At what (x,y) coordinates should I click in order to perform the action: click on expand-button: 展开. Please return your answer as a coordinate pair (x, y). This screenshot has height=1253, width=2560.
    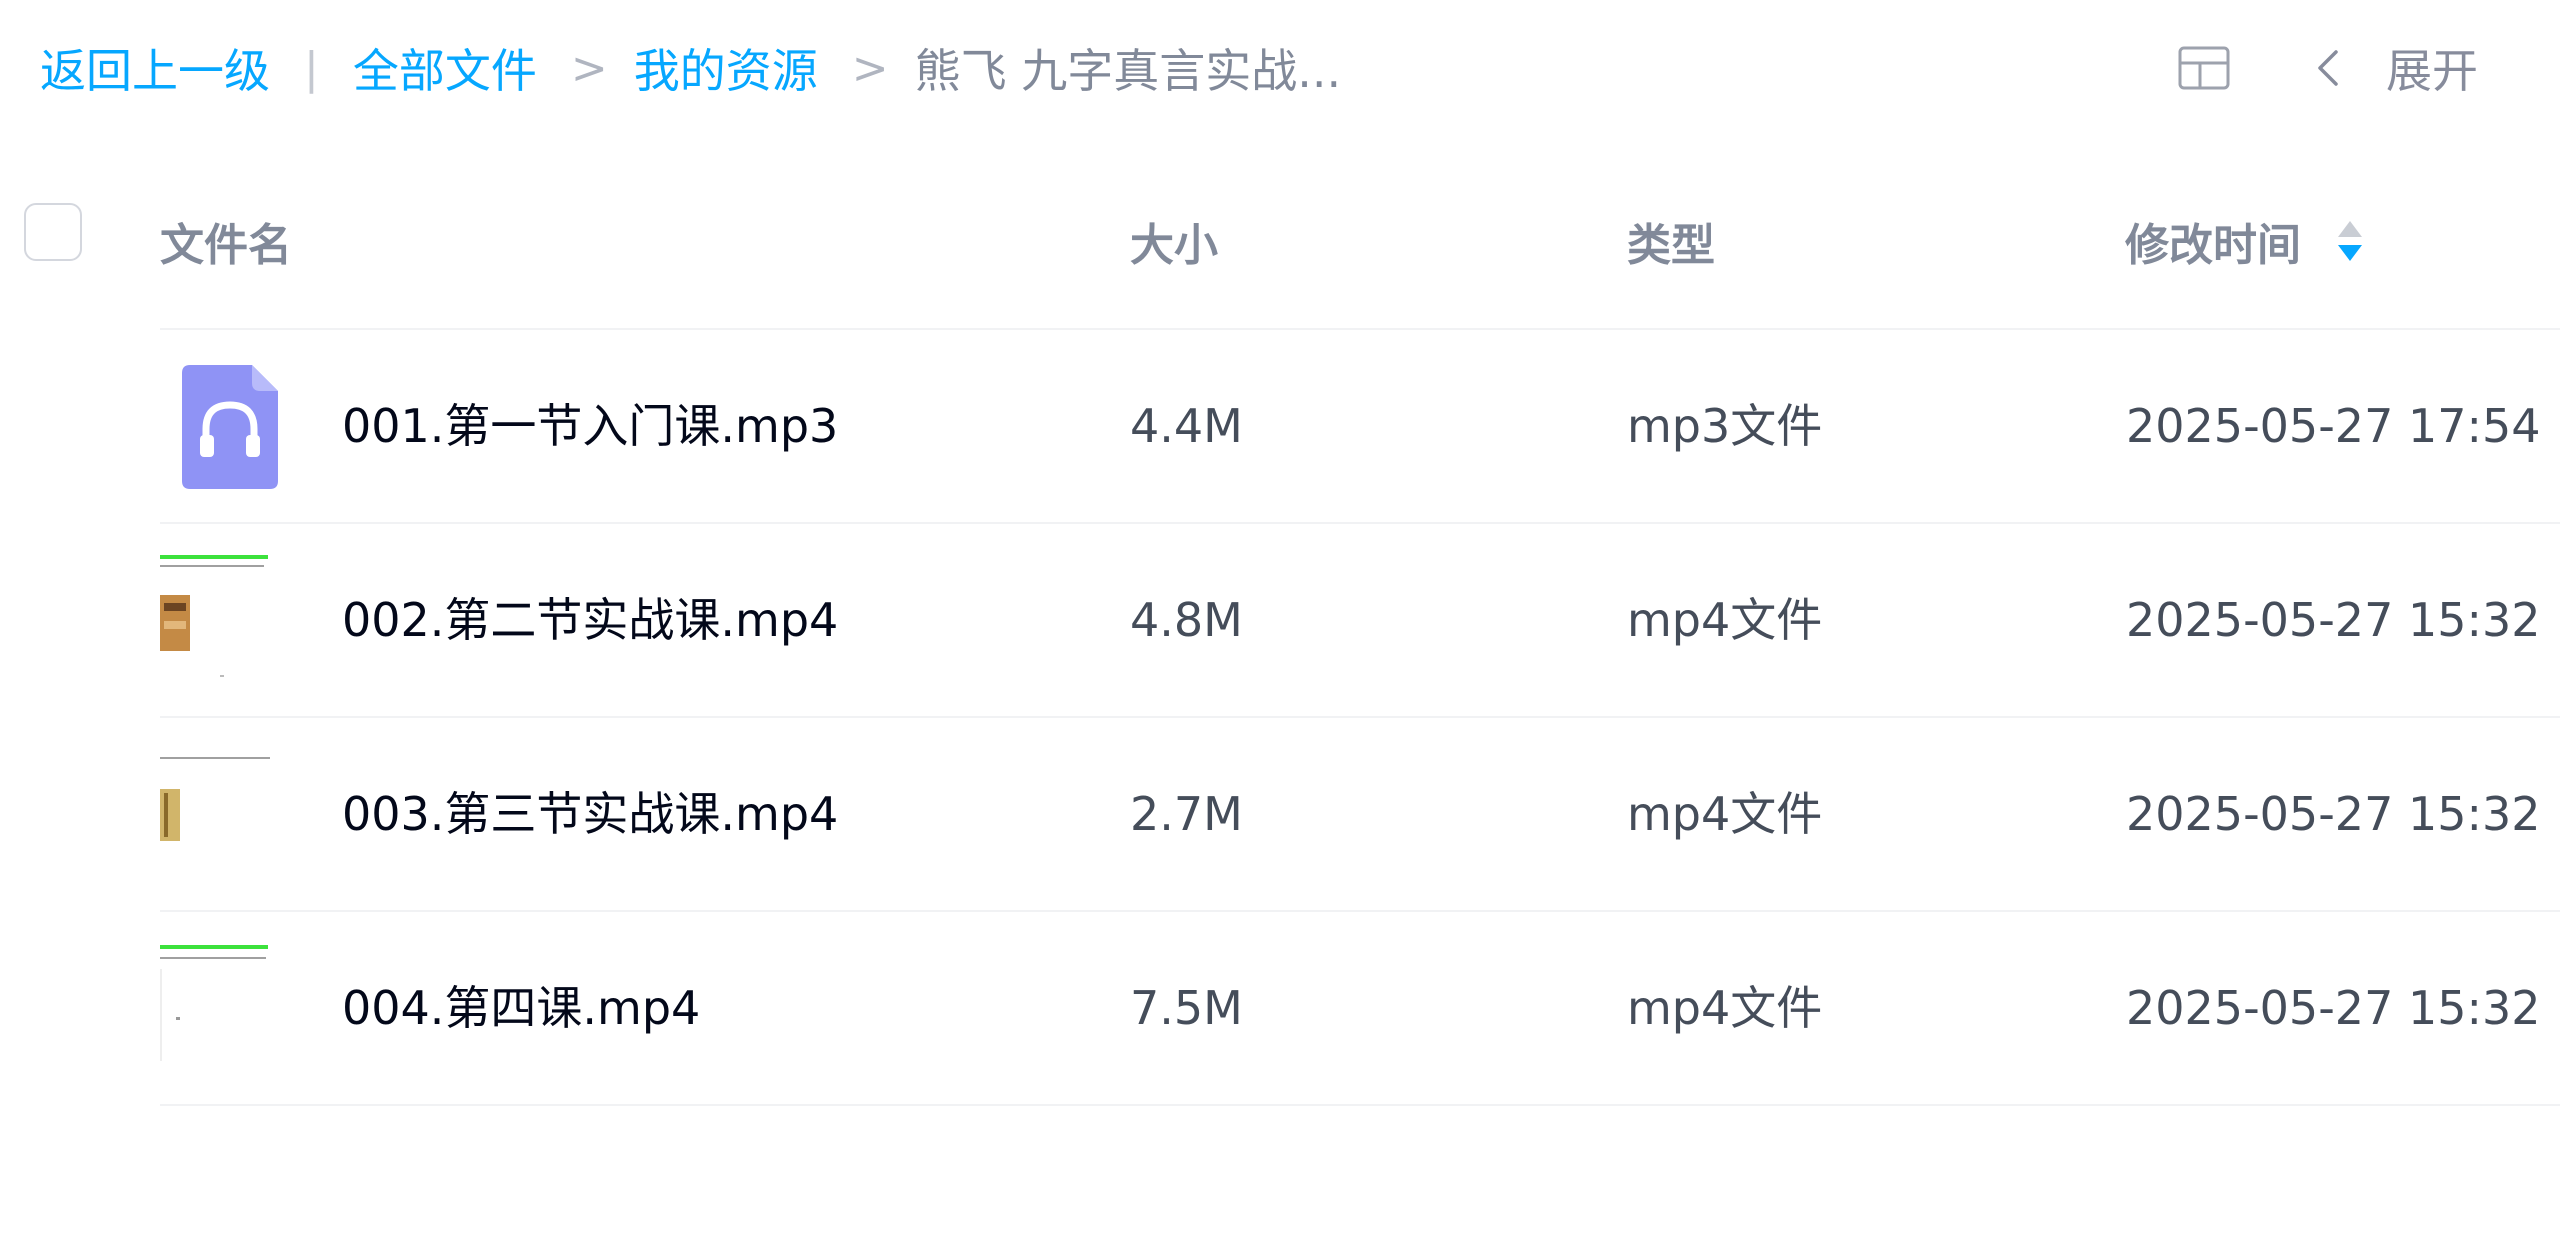
    Looking at the image, I should click on (2432, 68).